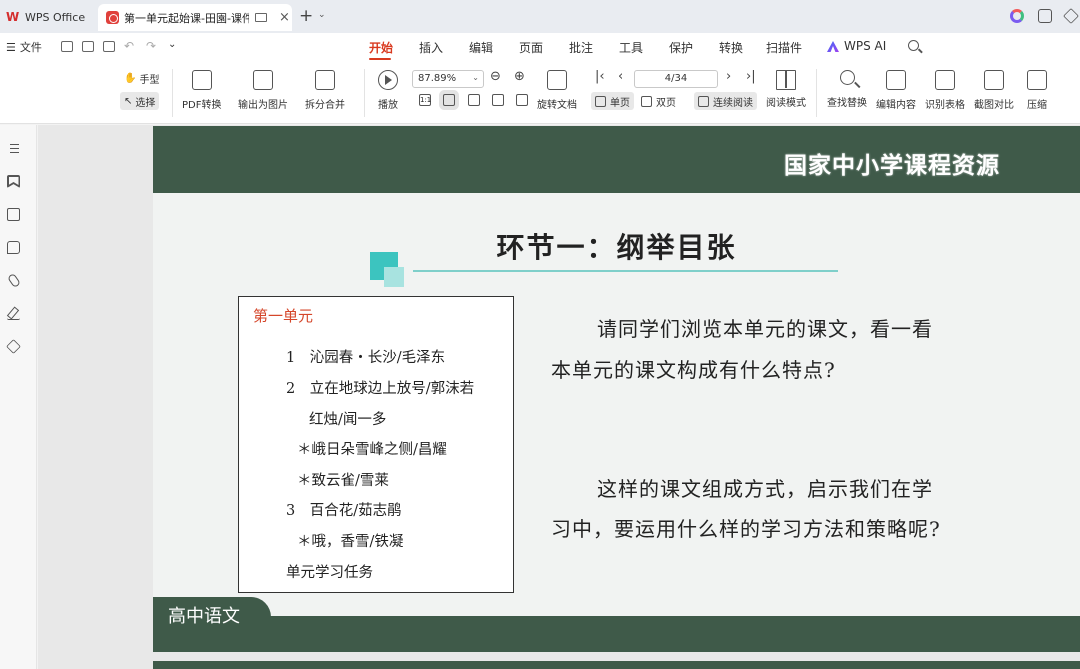 The width and height of the screenshot is (1080, 669). Describe the element at coordinates (13, 214) in the screenshot. I see `thumbnail-icon` at that location.